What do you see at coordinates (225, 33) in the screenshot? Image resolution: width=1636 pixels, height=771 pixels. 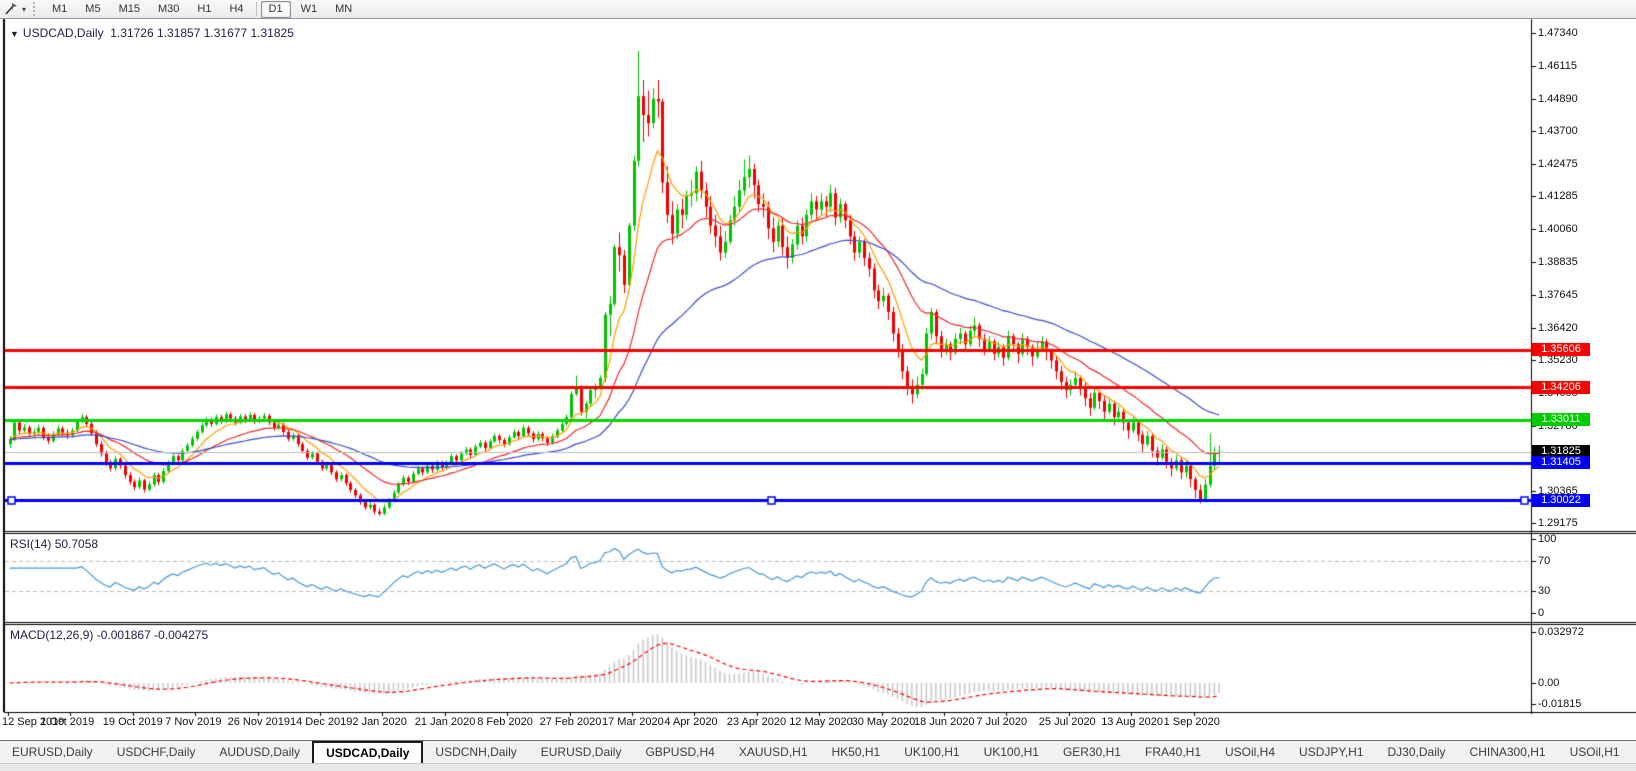 I see `quote-low: 1.31677` at bounding box center [225, 33].